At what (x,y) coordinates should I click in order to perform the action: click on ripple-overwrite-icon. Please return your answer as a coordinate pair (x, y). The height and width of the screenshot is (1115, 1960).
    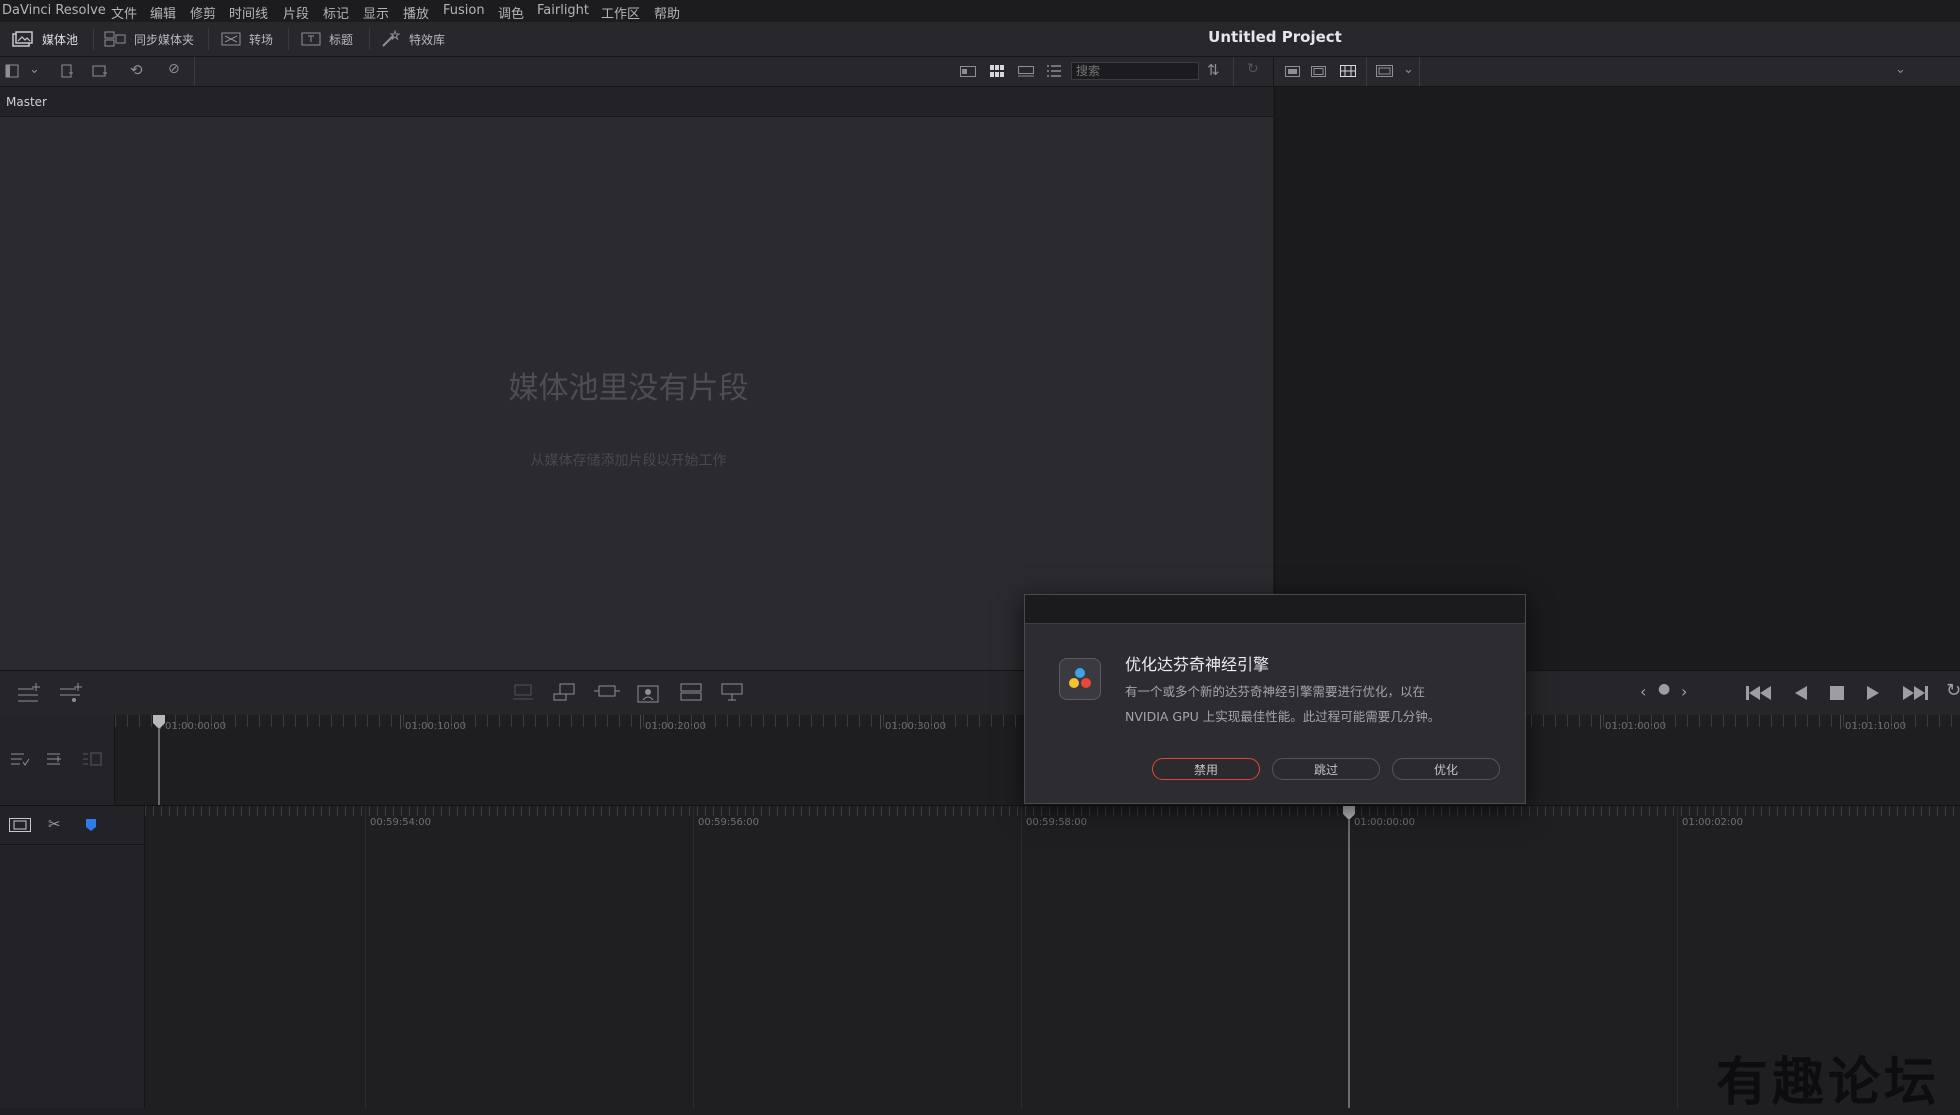
    Looking at the image, I should click on (607, 692).